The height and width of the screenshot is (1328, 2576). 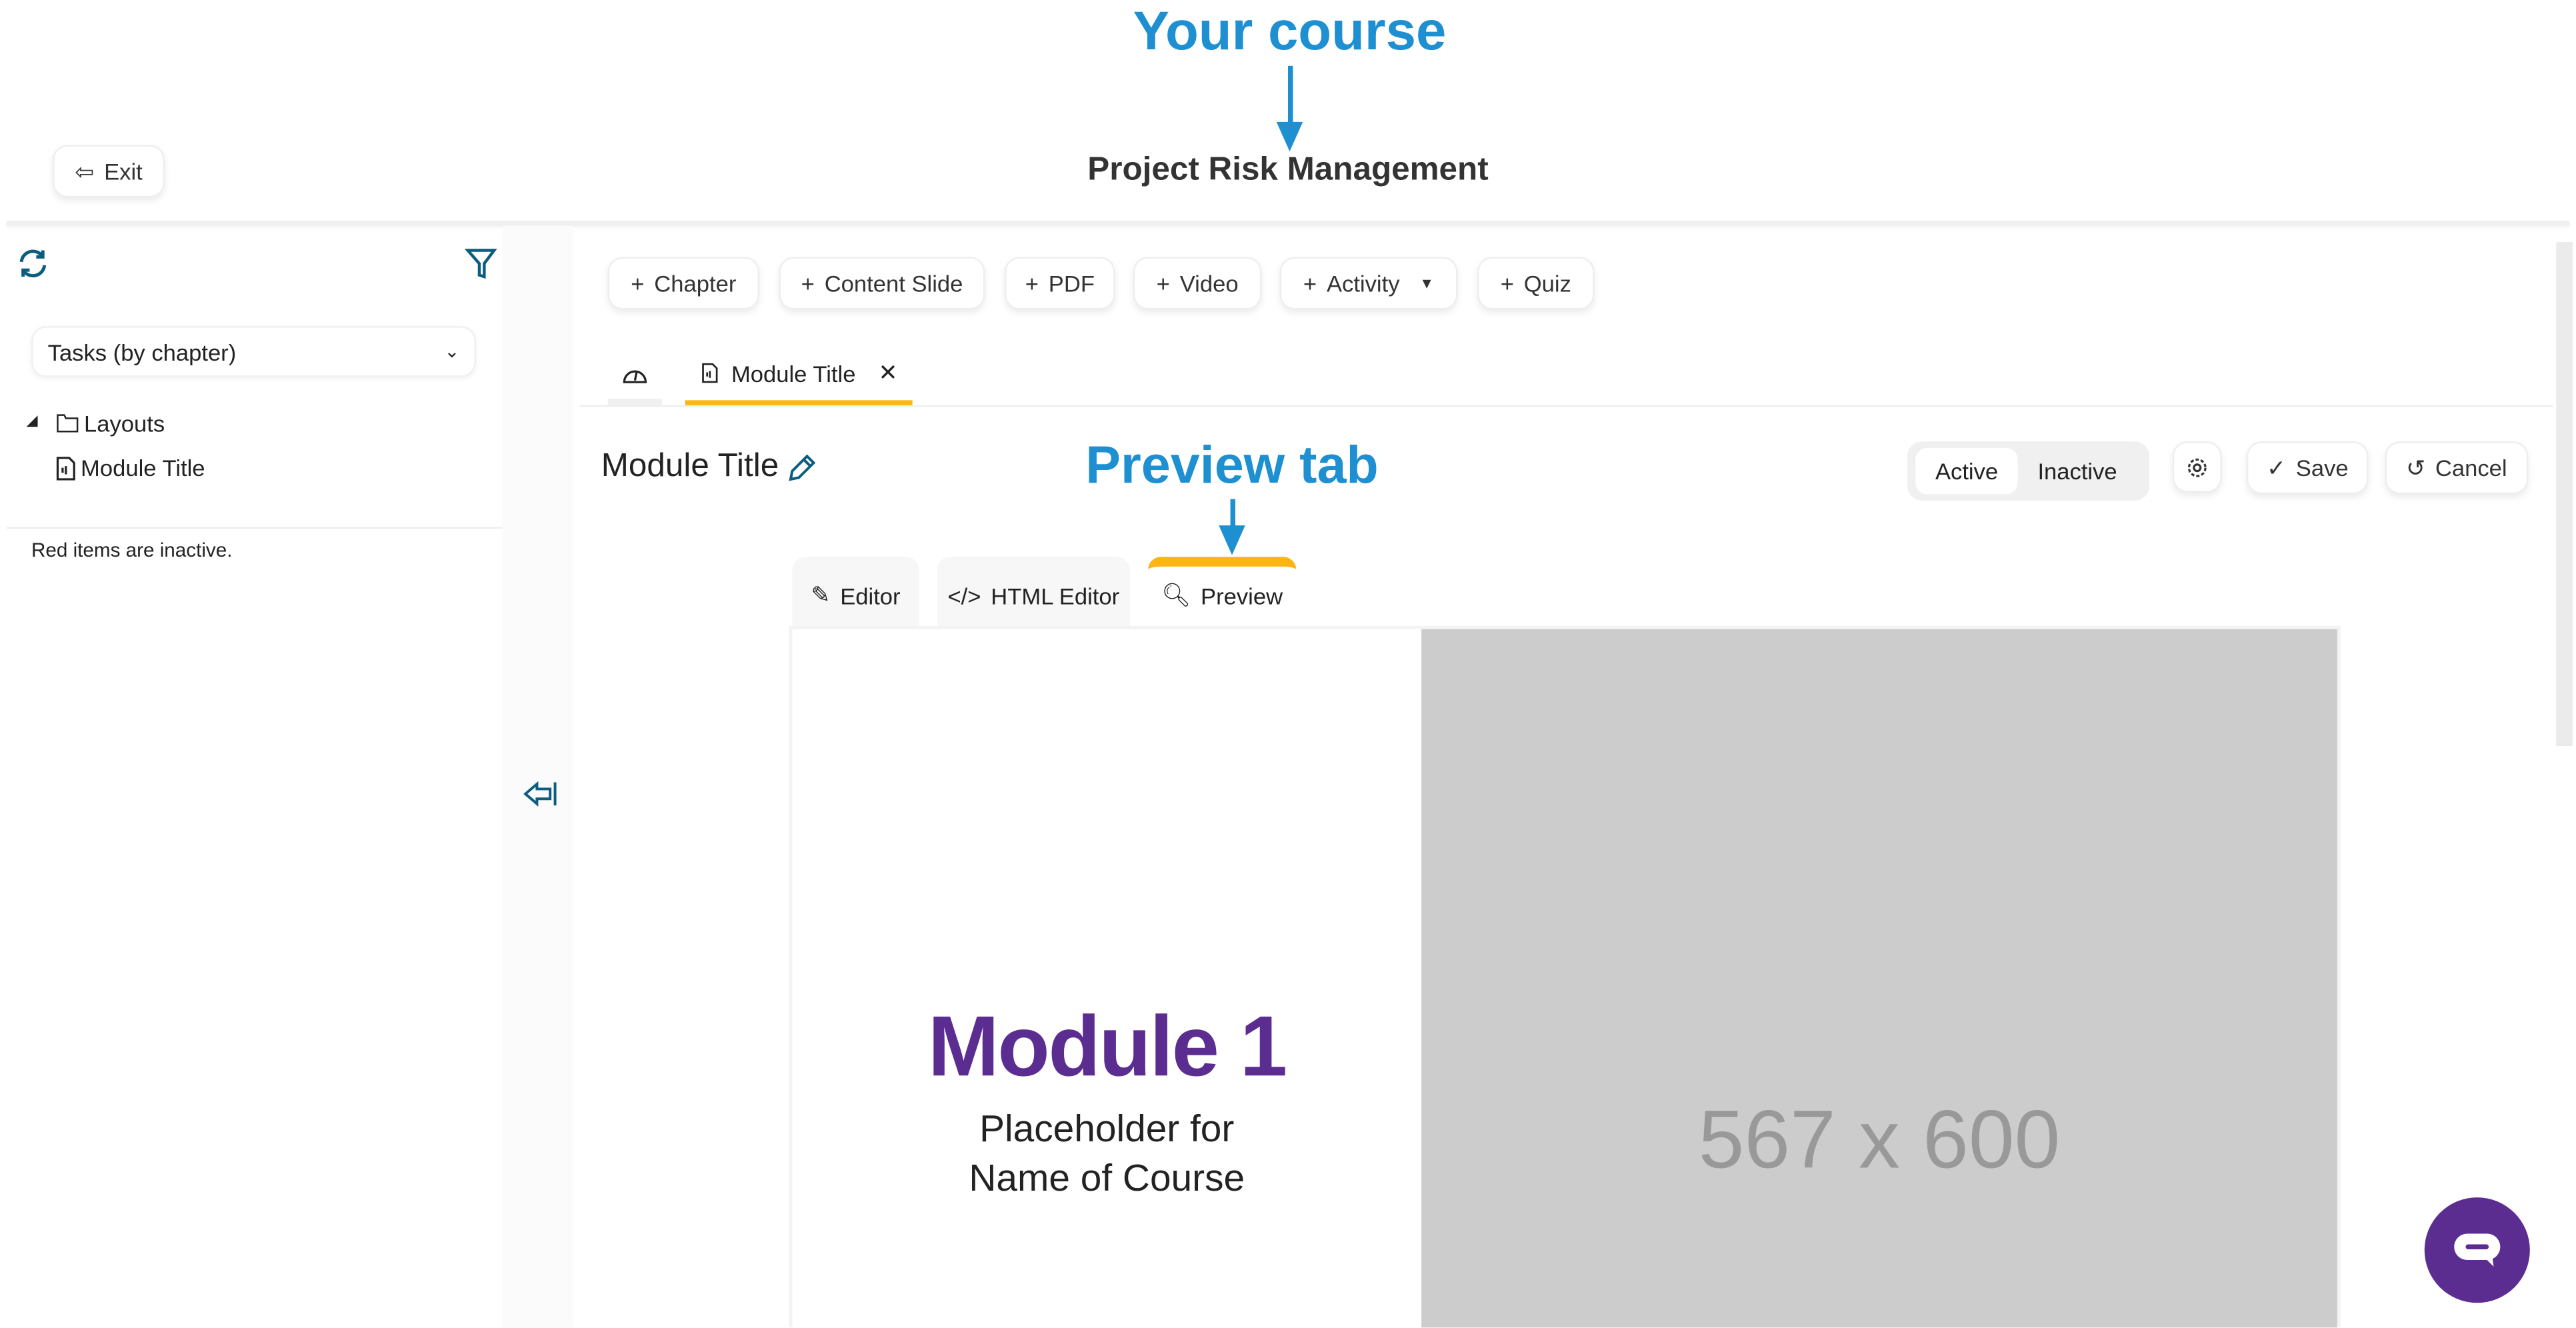 I want to click on annotation-your-course: Your course, so click(x=1290, y=30).